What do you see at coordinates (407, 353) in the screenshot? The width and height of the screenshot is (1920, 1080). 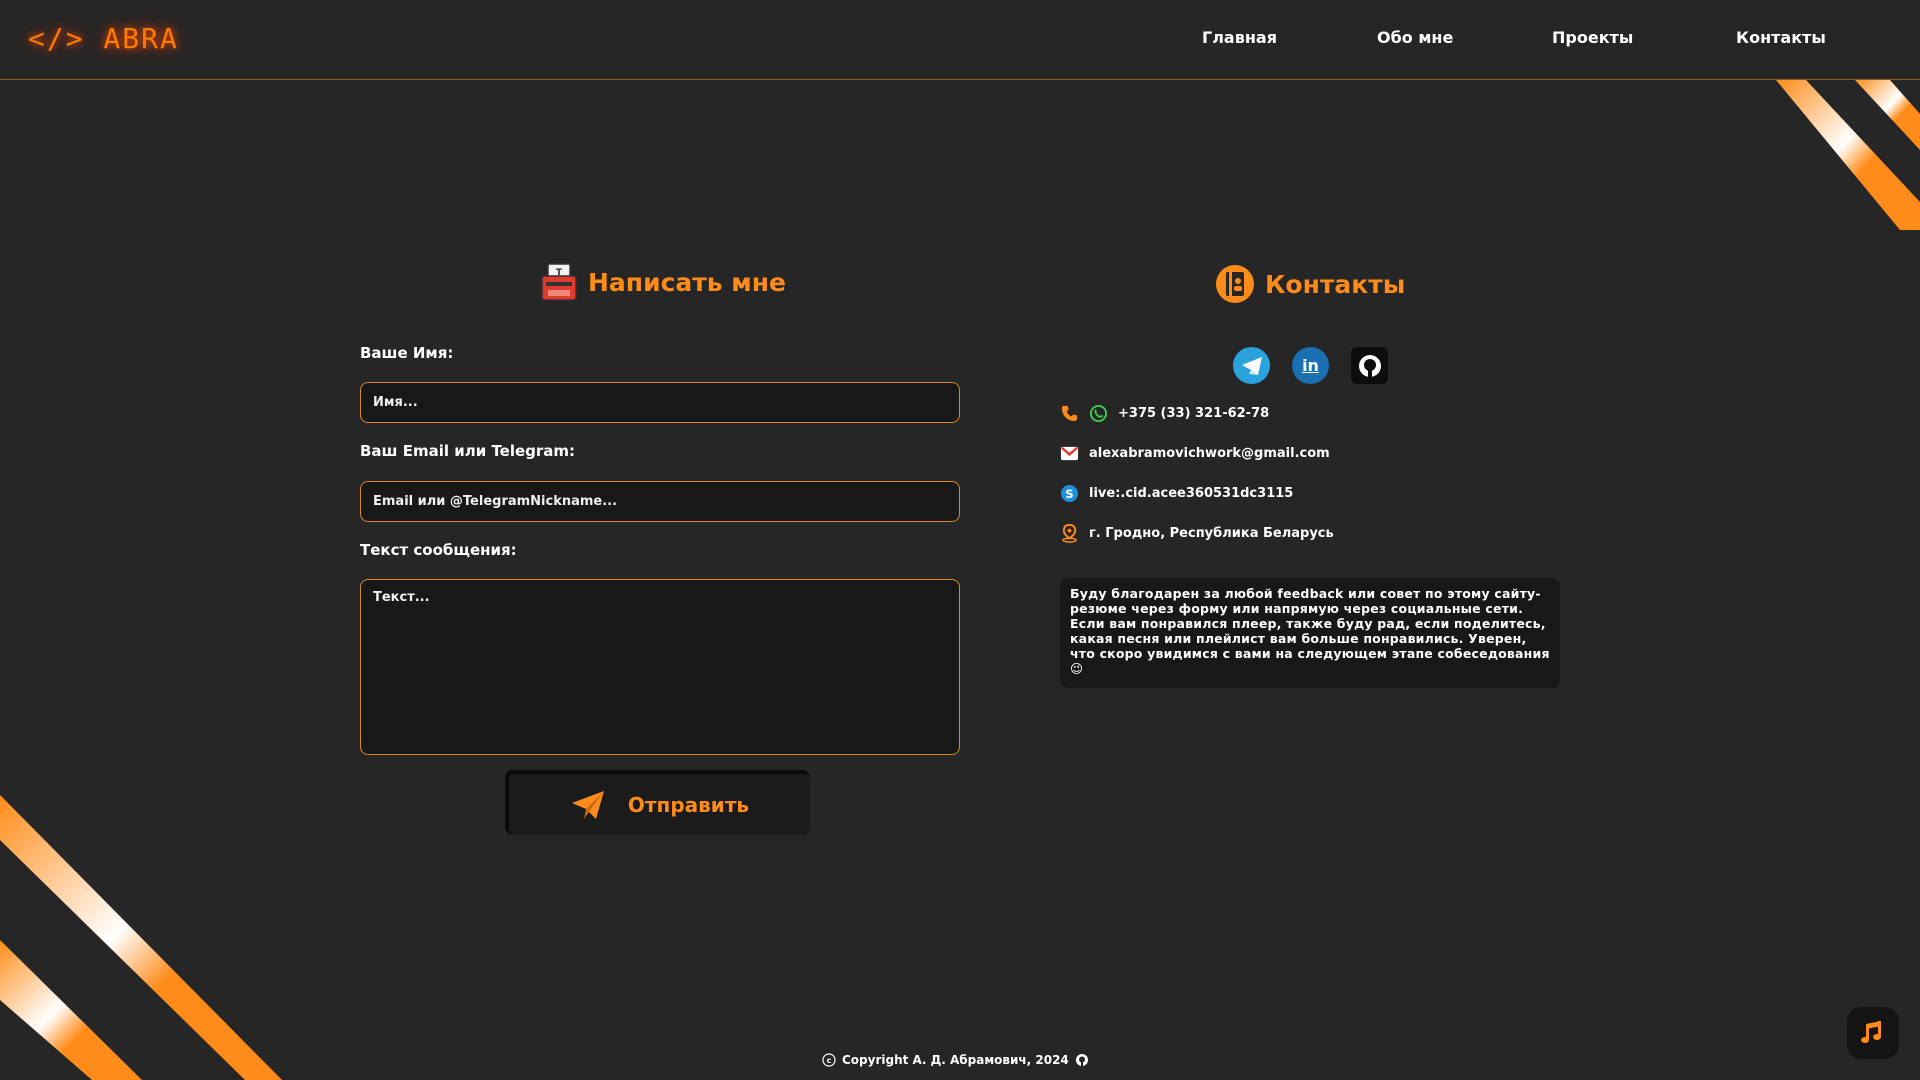 I see `name-label: Ваше Имя:` at bounding box center [407, 353].